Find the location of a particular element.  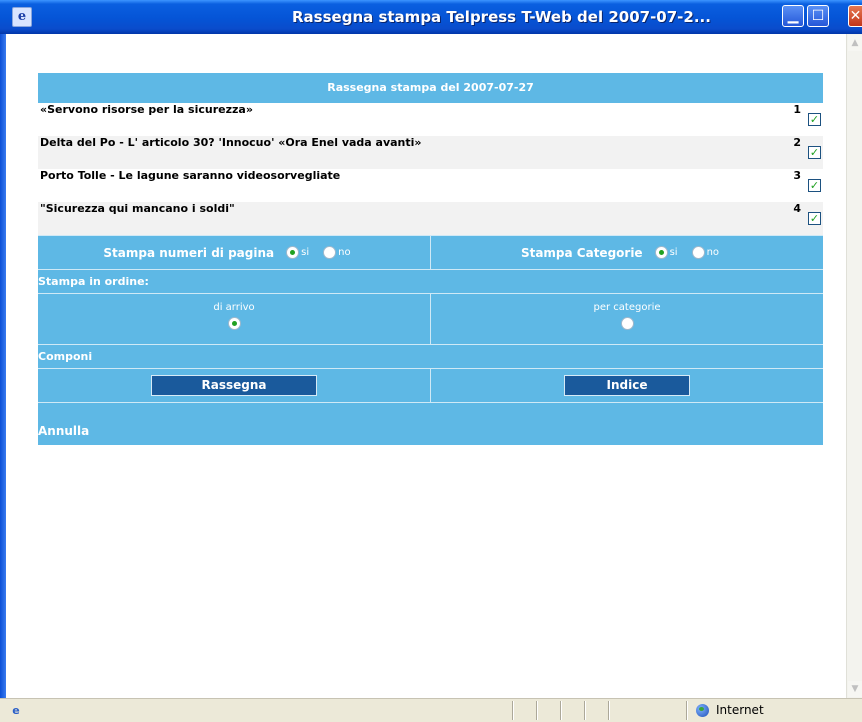

close-button: ✕ is located at coordinates (855, 16).